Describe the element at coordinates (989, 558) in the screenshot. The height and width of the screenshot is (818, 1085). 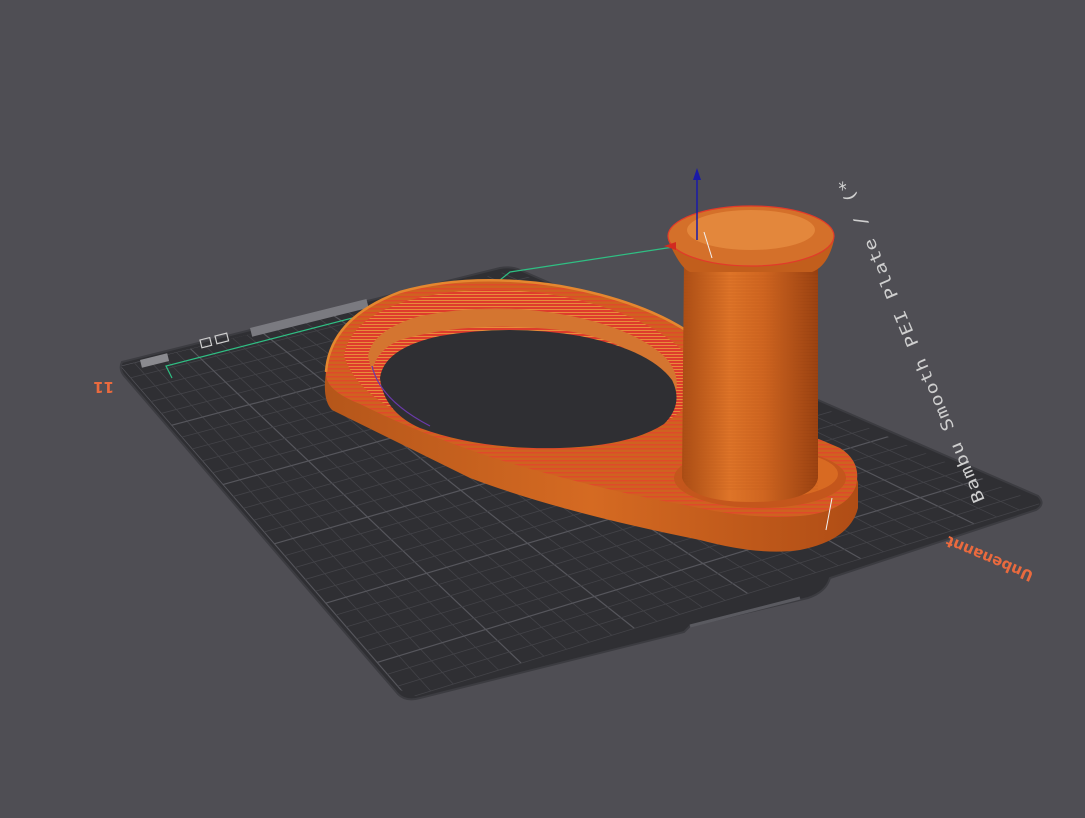
I see `plate-name-label: Unbenannt` at that location.